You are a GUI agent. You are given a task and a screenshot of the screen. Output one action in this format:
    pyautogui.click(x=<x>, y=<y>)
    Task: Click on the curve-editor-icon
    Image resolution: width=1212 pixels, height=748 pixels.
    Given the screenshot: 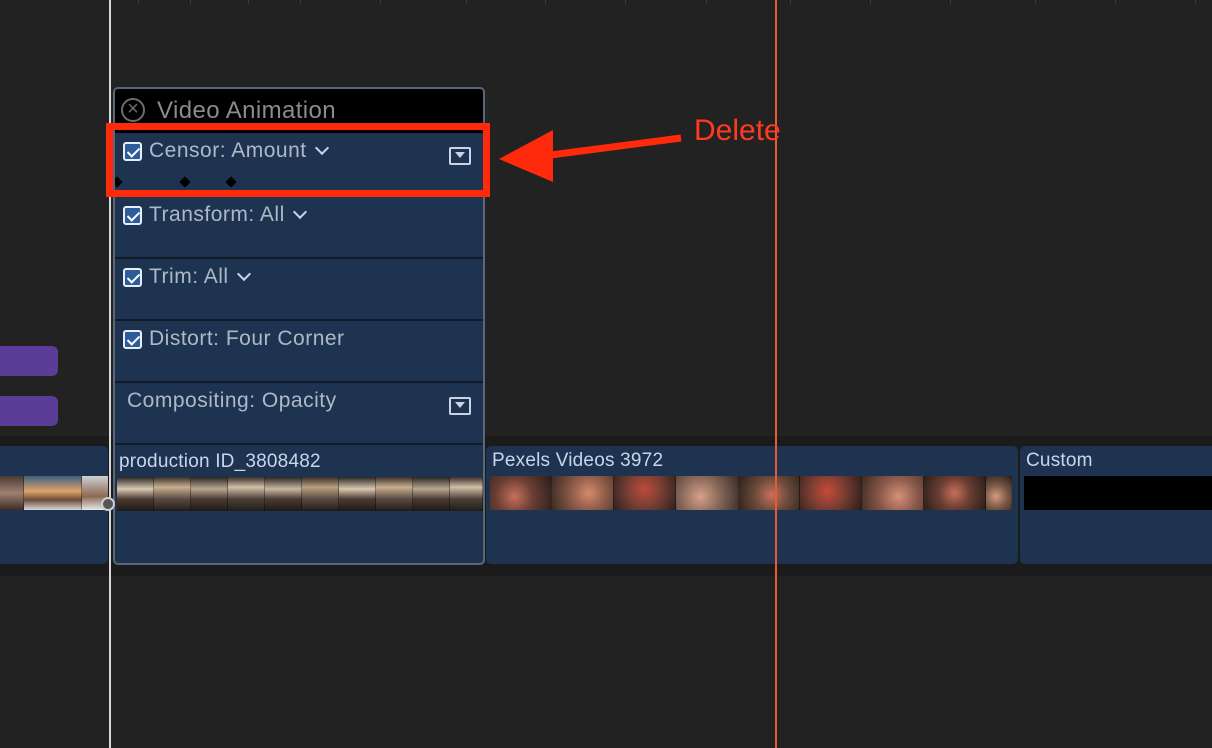 What is the action you would take?
    pyautogui.click(x=460, y=406)
    